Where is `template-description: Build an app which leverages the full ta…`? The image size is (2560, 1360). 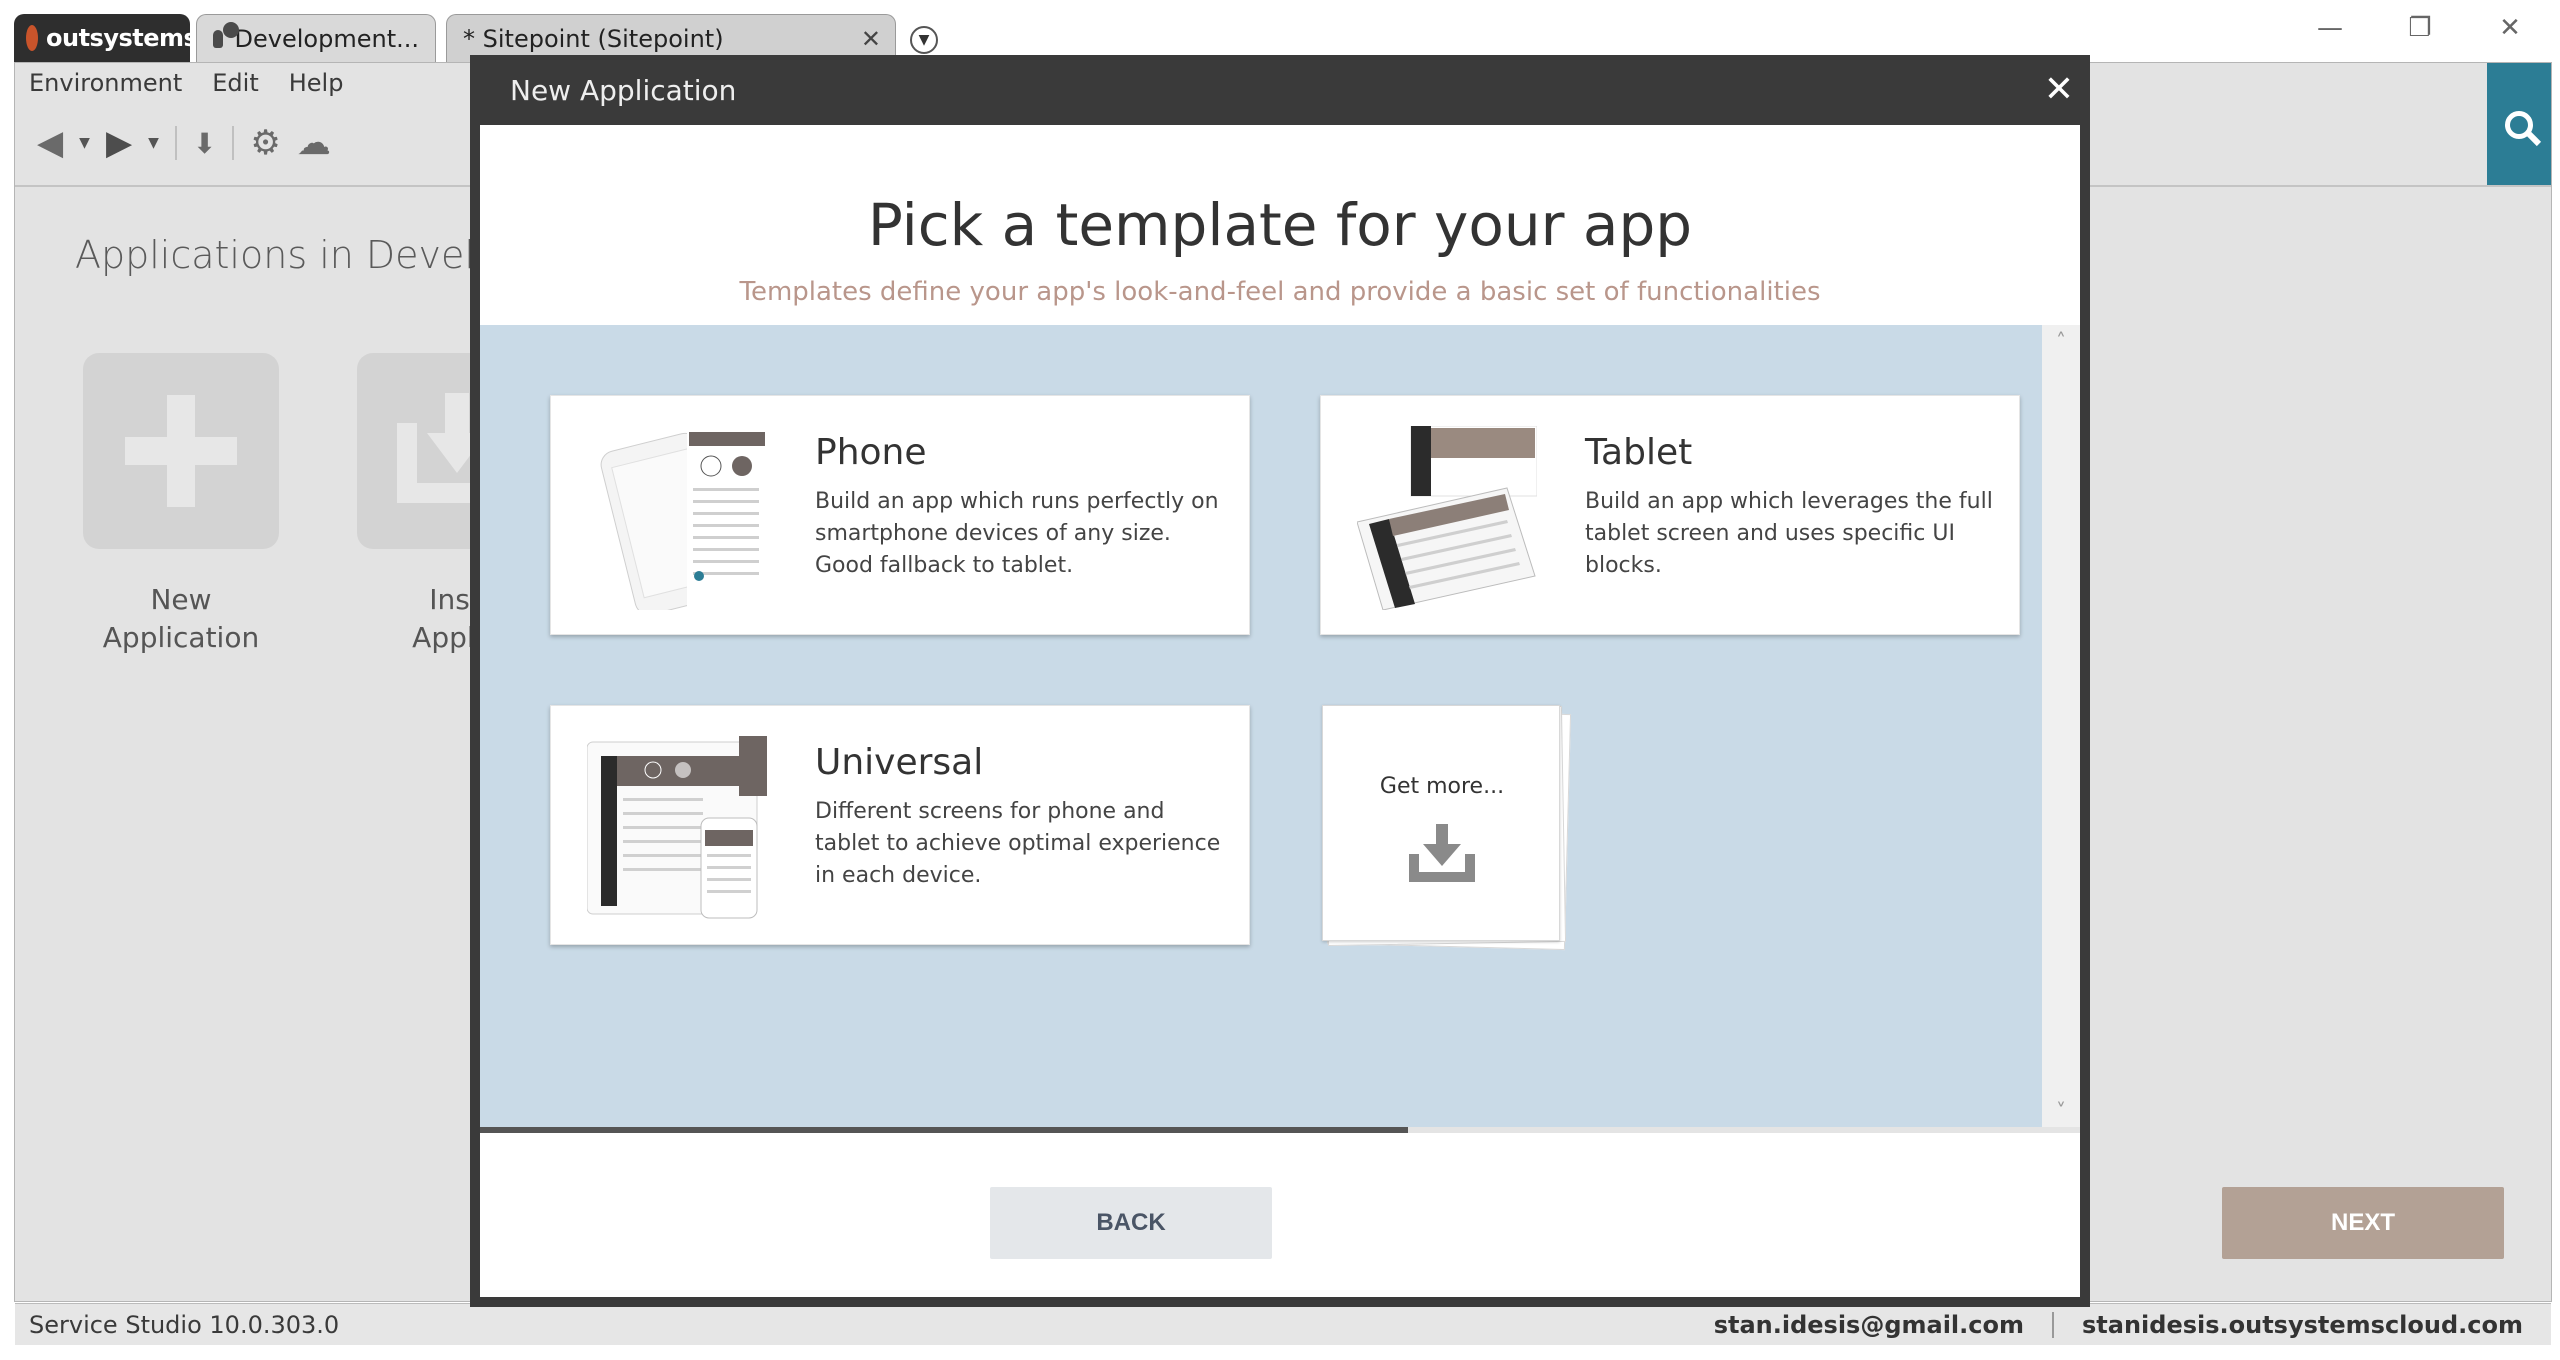 template-description: Build an app which leverages the full ta… is located at coordinates (1789, 533).